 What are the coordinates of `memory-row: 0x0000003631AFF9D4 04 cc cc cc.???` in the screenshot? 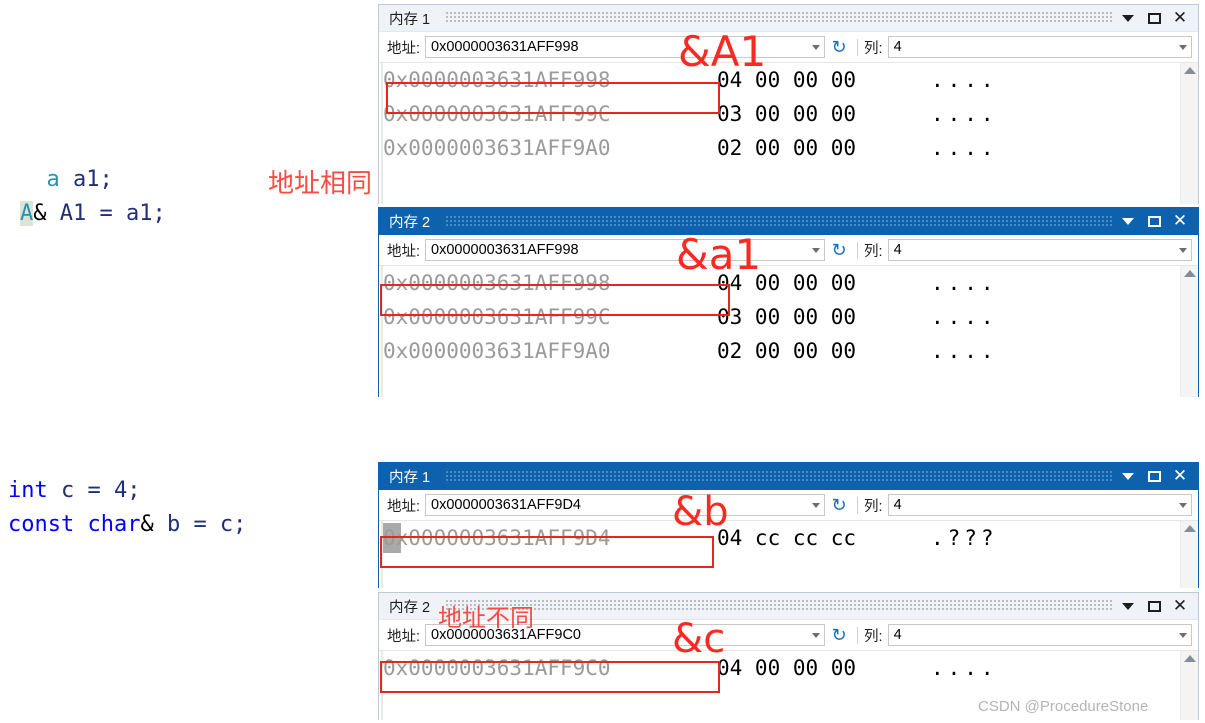 It's located at (788, 538).